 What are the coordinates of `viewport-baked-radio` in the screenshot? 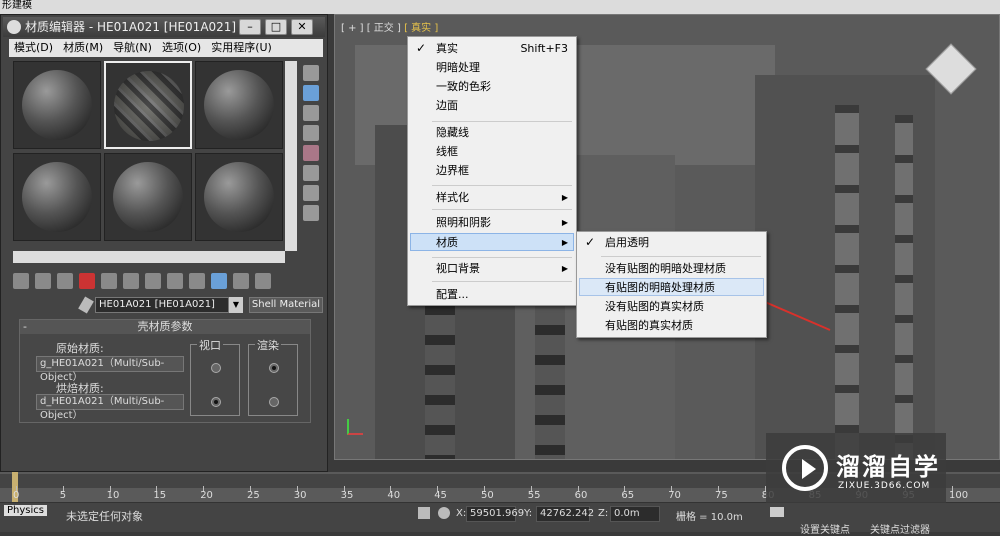 It's located at (216, 402).